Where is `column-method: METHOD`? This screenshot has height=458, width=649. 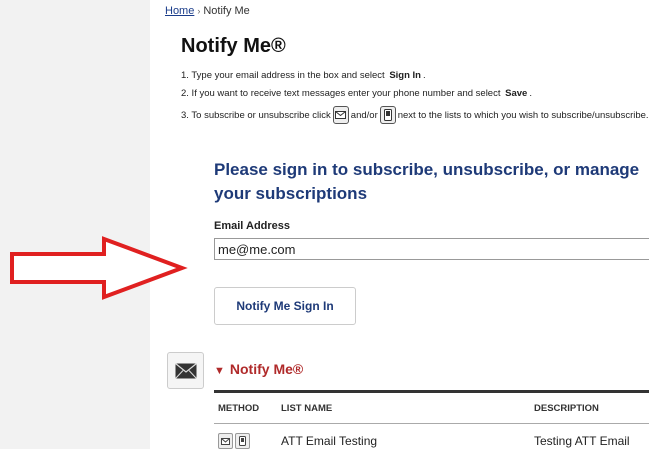
column-method: METHOD is located at coordinates (245, 408).